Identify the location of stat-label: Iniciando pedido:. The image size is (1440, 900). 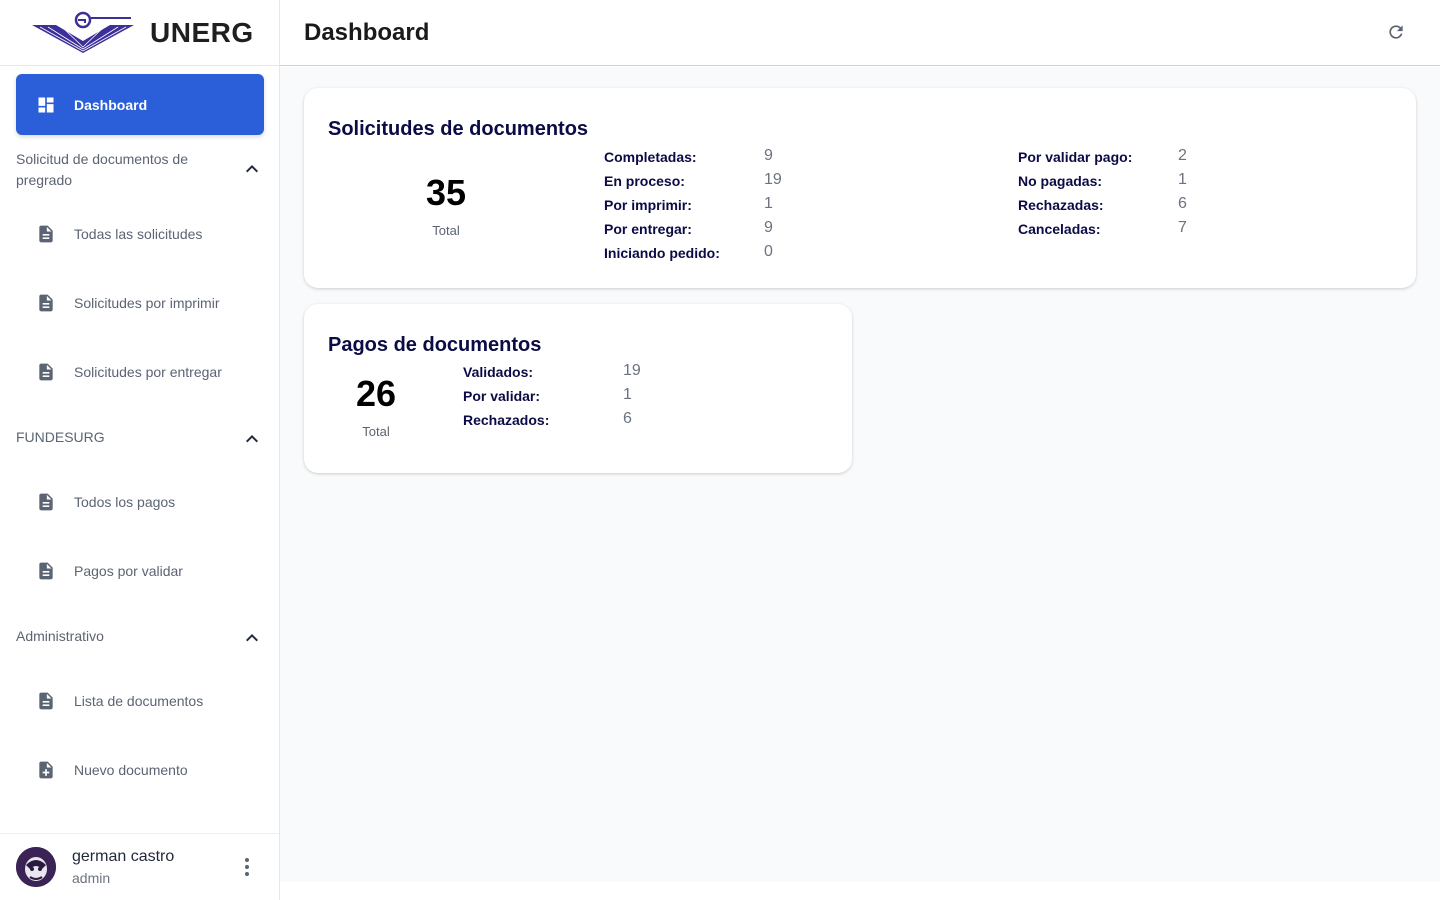
(662, 253).